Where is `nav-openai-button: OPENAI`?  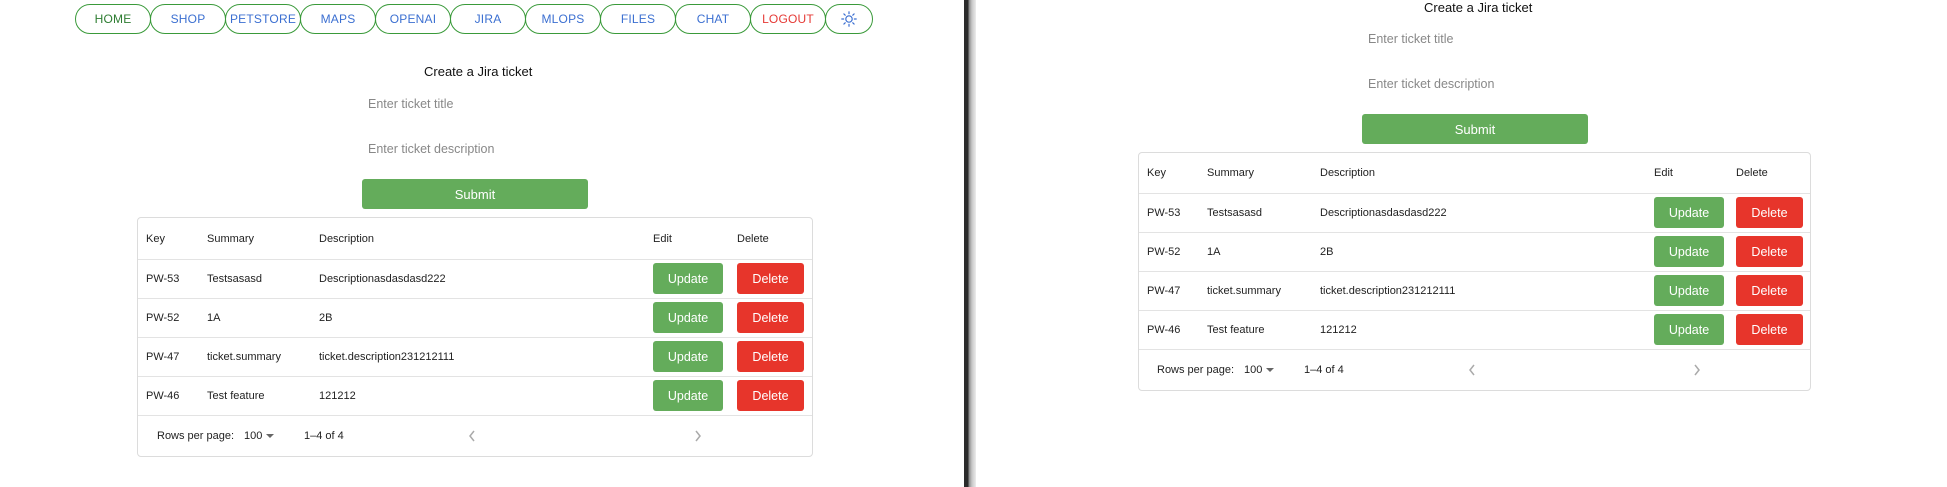
nav-openai-button: OPENAI is located at coordinates (413, 19).